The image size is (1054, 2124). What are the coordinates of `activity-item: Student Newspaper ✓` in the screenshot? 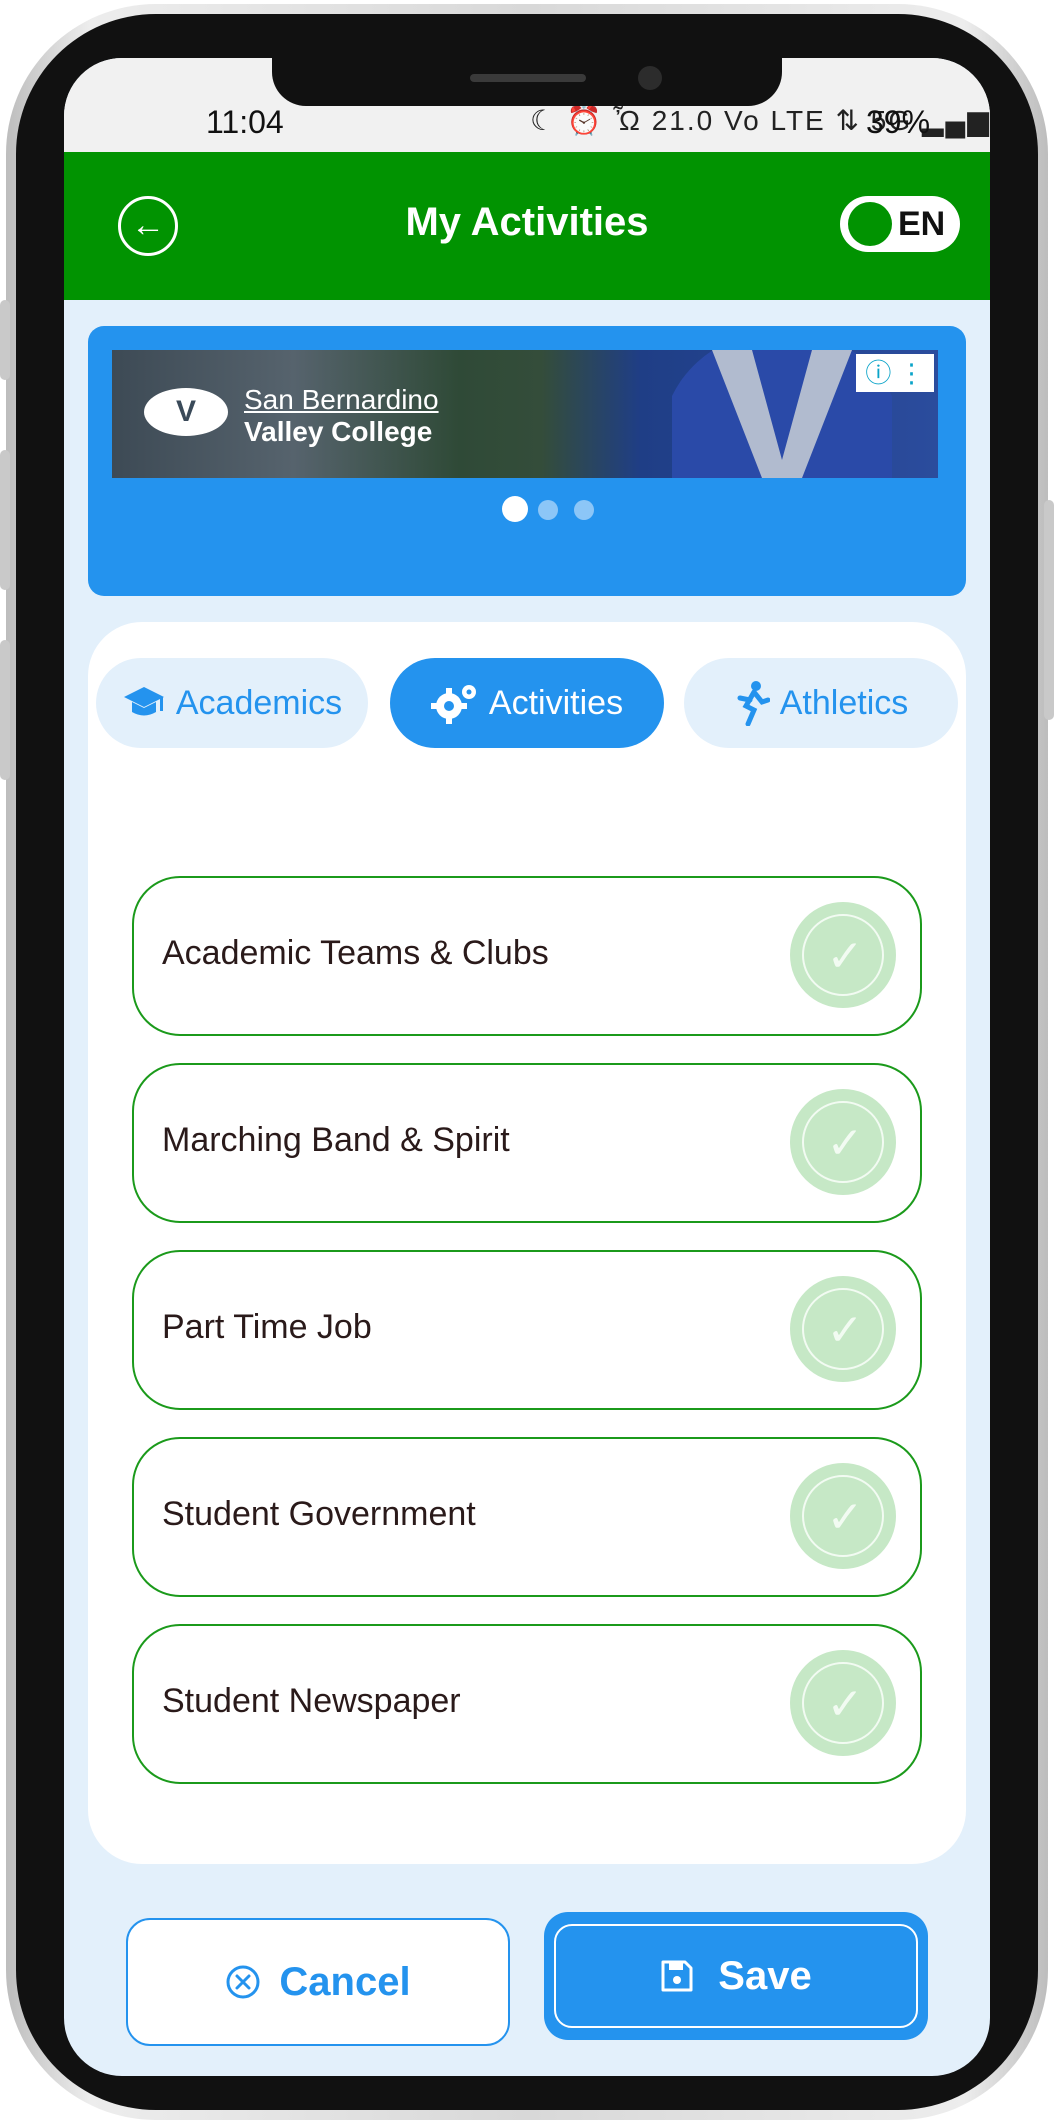 It's located at (527, 1704).